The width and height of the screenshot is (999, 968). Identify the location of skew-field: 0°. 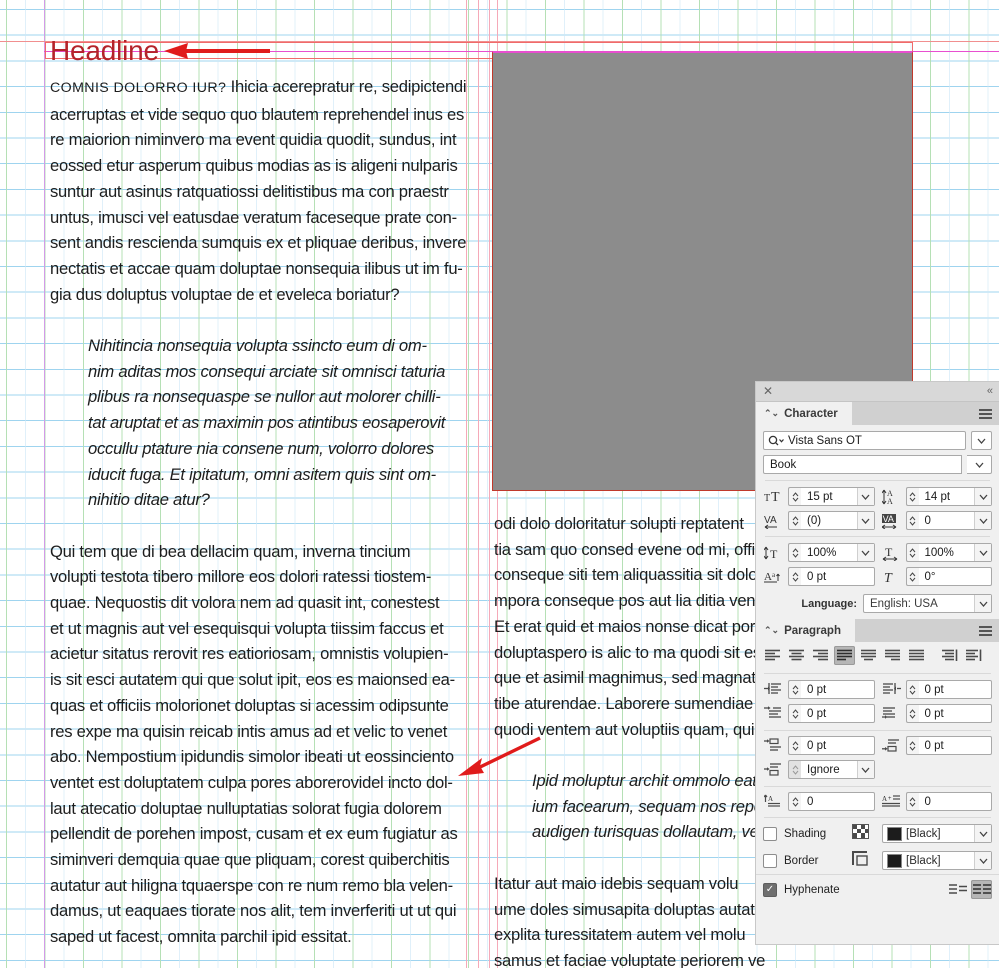
(955, 576).